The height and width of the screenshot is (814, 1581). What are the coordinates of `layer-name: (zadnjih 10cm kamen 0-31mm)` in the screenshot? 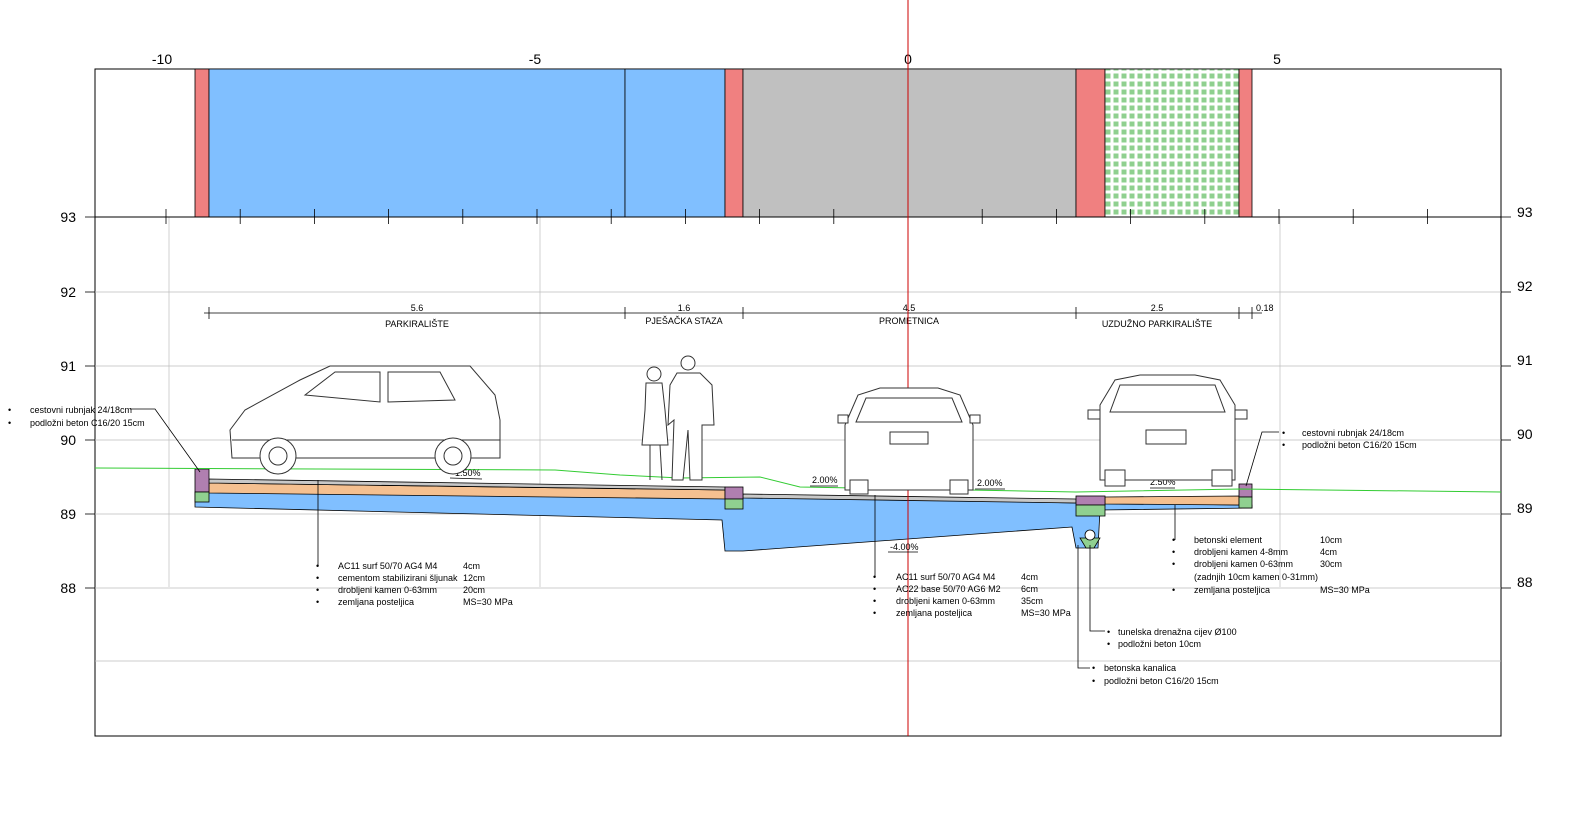 It's located at (1256, 577).